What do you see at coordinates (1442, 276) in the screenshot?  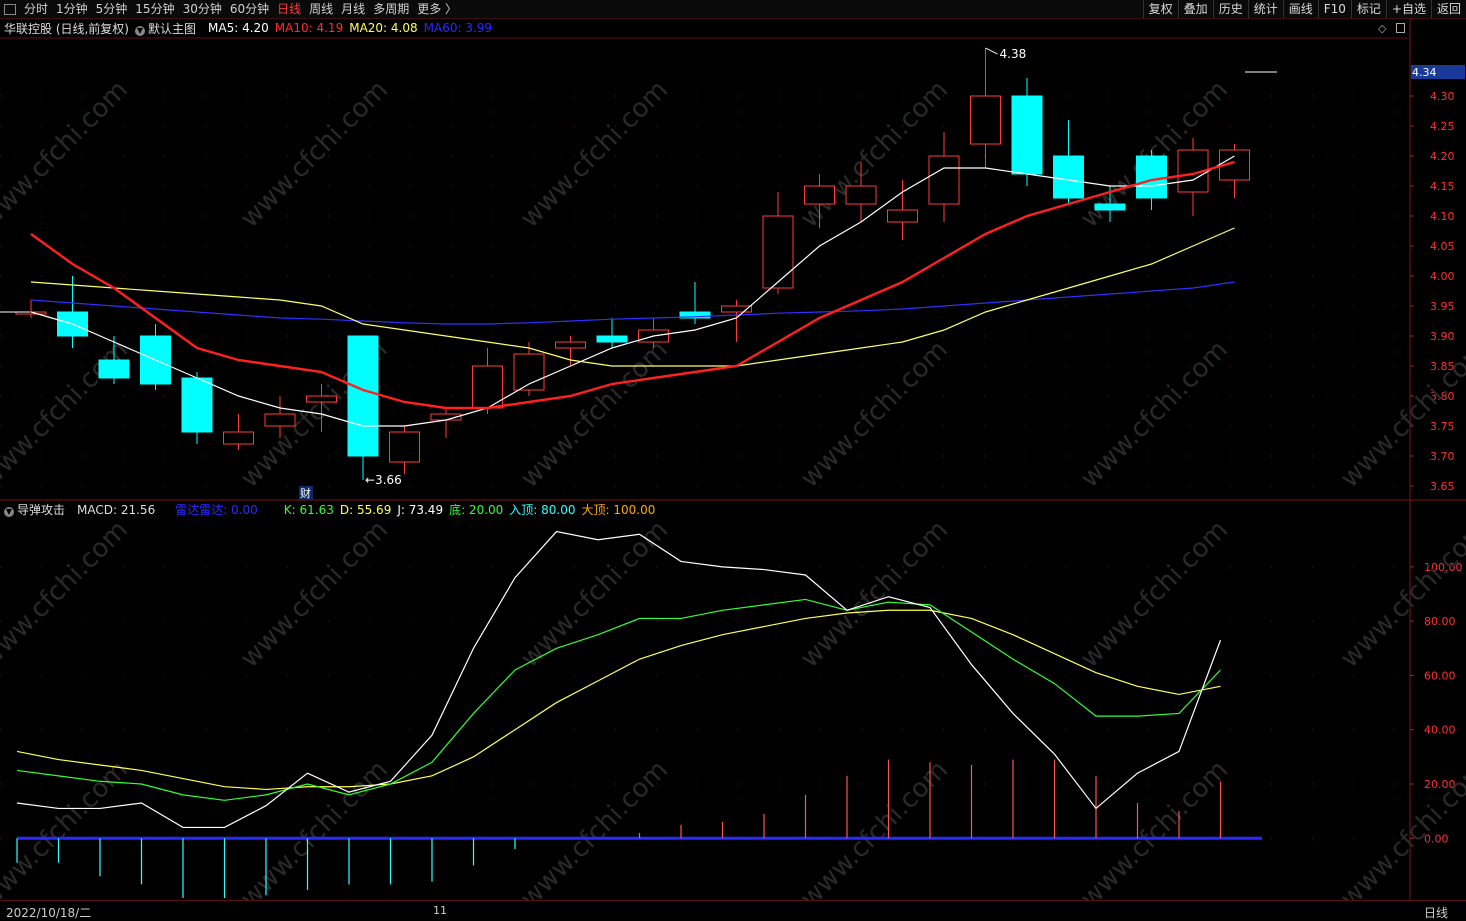 I see `price-tick-label: 4.00` at bounding box center [1442, 276].